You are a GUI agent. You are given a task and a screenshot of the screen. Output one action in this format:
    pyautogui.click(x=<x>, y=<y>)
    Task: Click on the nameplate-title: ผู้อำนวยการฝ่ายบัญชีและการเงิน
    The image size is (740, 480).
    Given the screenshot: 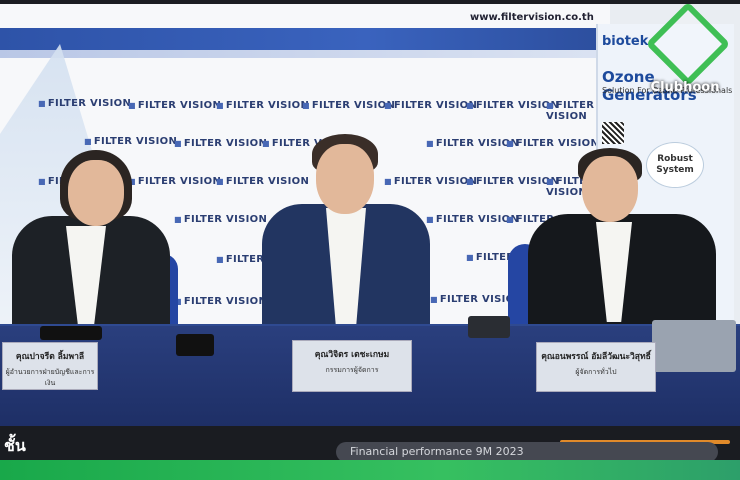 What is the action you would take?
    pyautogui.click(x=50, y=377)
    